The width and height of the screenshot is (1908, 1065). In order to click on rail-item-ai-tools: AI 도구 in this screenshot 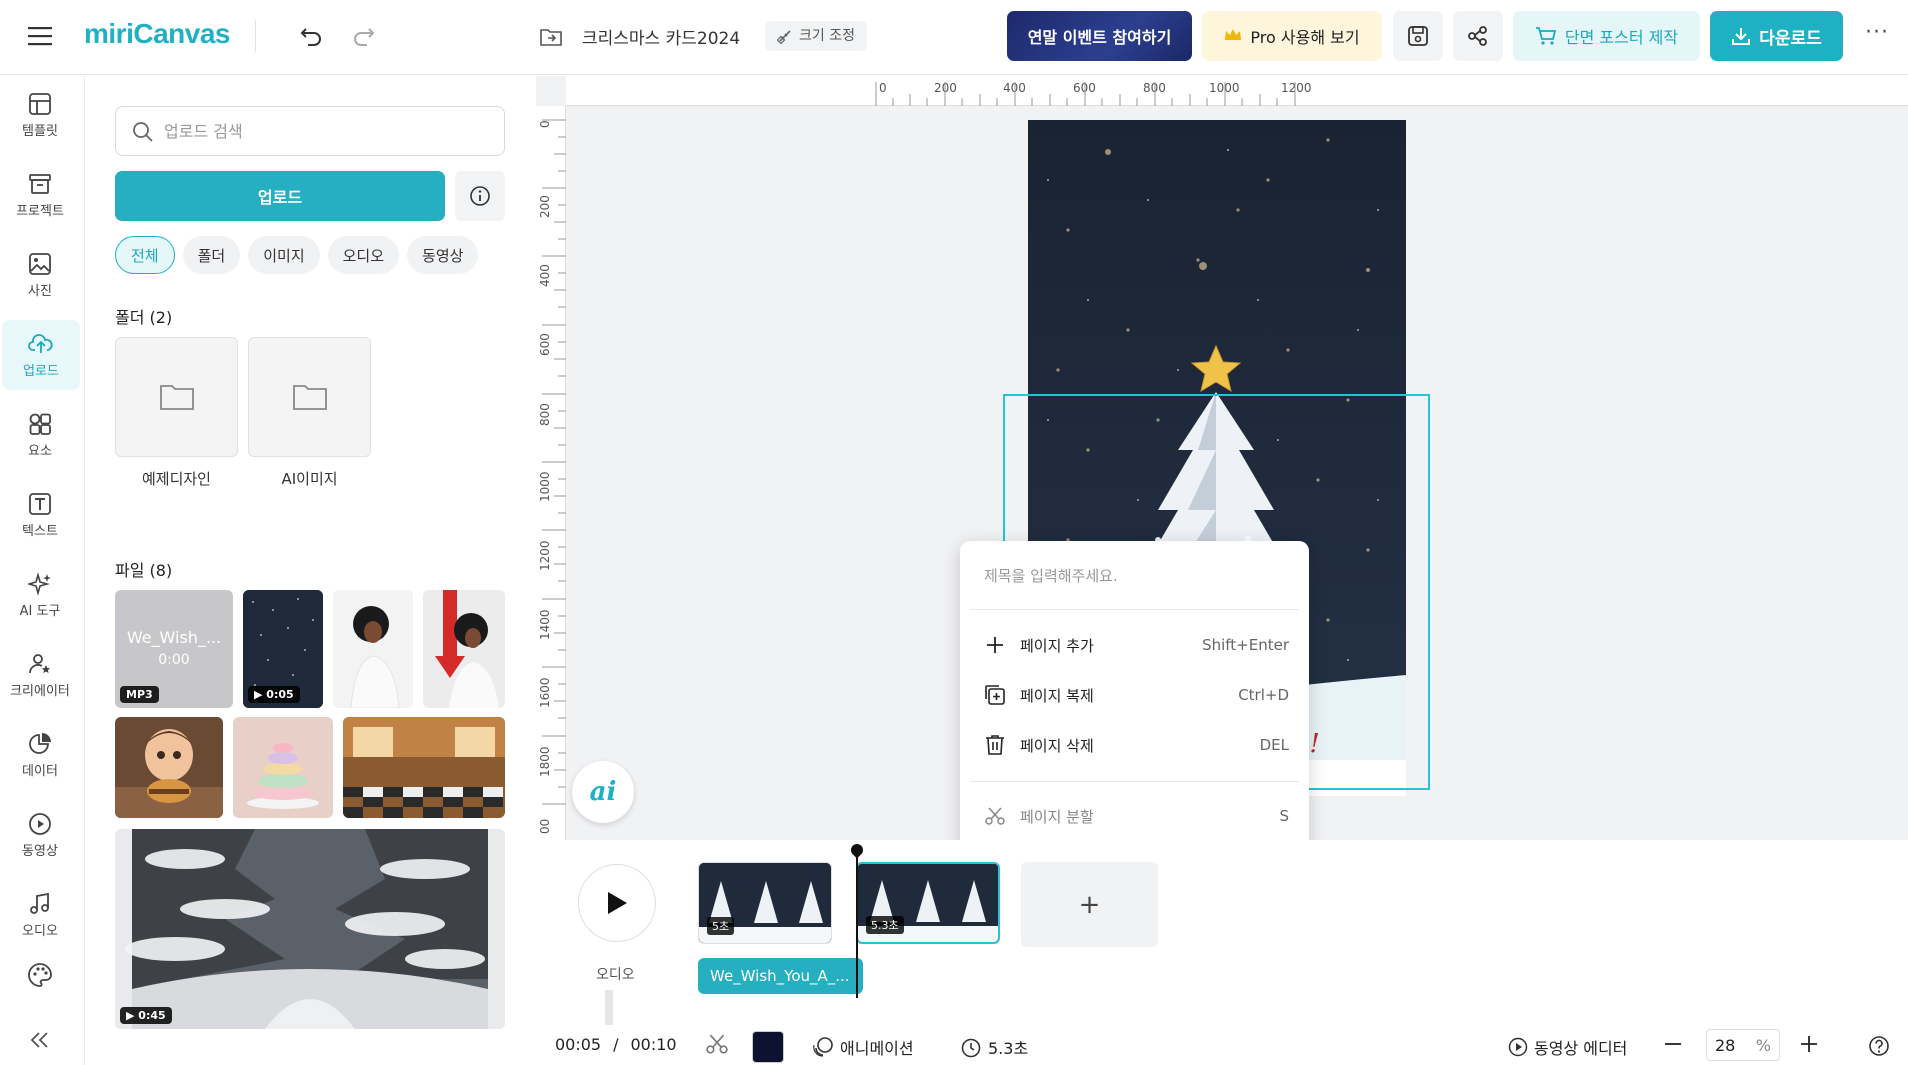, I will do `click(40, 595)`.